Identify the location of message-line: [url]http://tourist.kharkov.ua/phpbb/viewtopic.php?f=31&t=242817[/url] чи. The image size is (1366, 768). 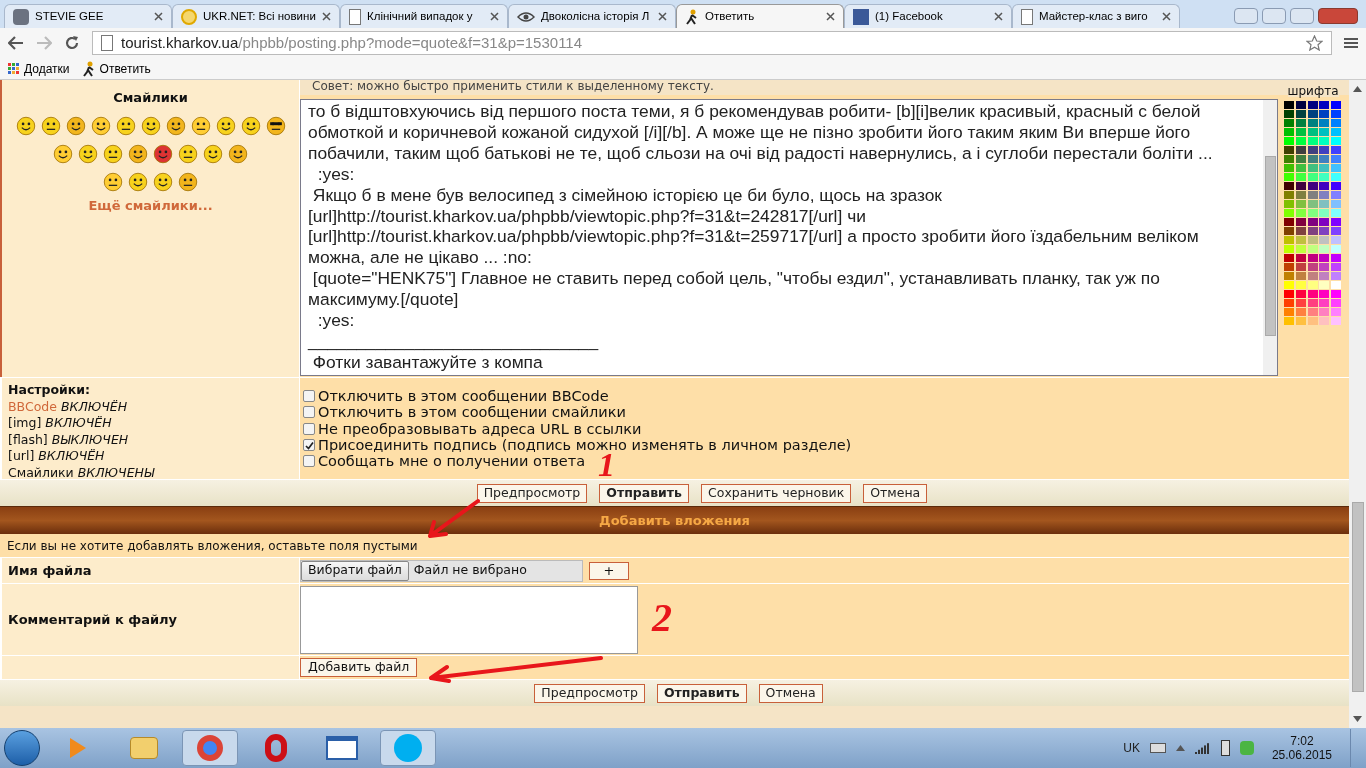
(587, 216).